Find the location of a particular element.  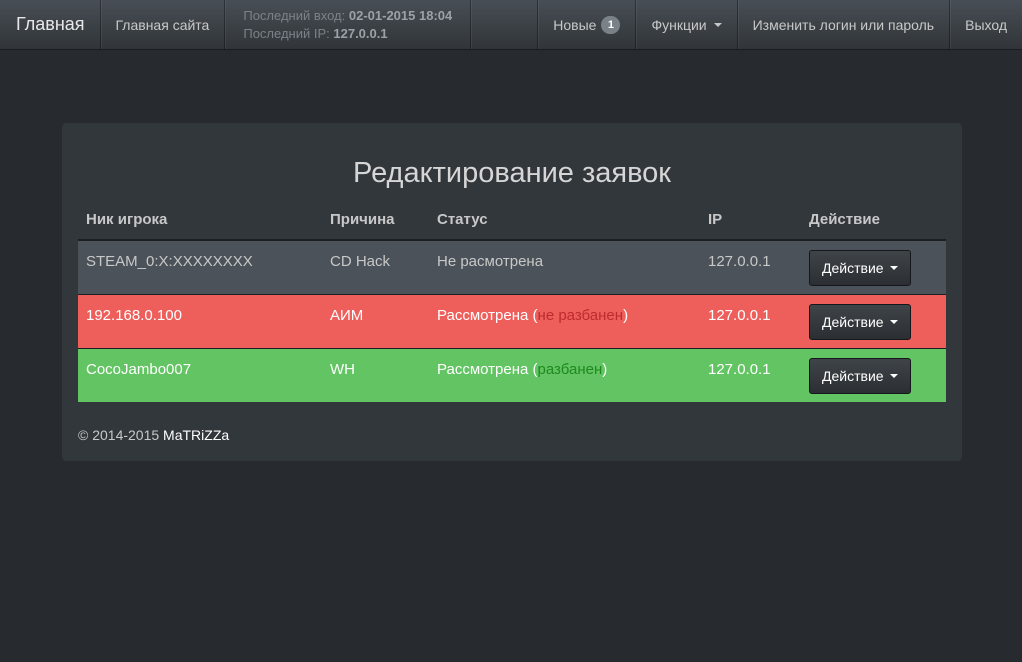

footer: © 2014-2015 MaTRiZZa is located at coordinates (153, 435).